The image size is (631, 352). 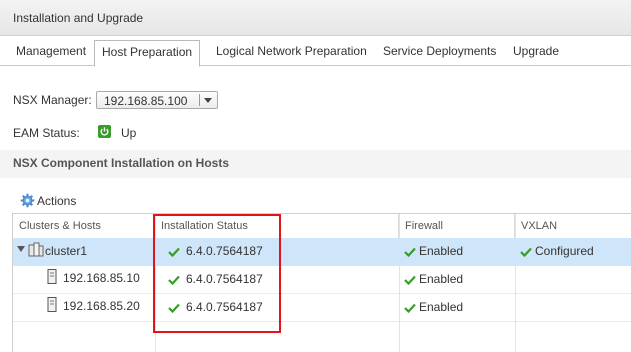 What do you see at coordinates (291, 51) in the screenshot?
I see `tab-logical-network-preparation: Logical Network Preparation` at bounding box center [291, 51].